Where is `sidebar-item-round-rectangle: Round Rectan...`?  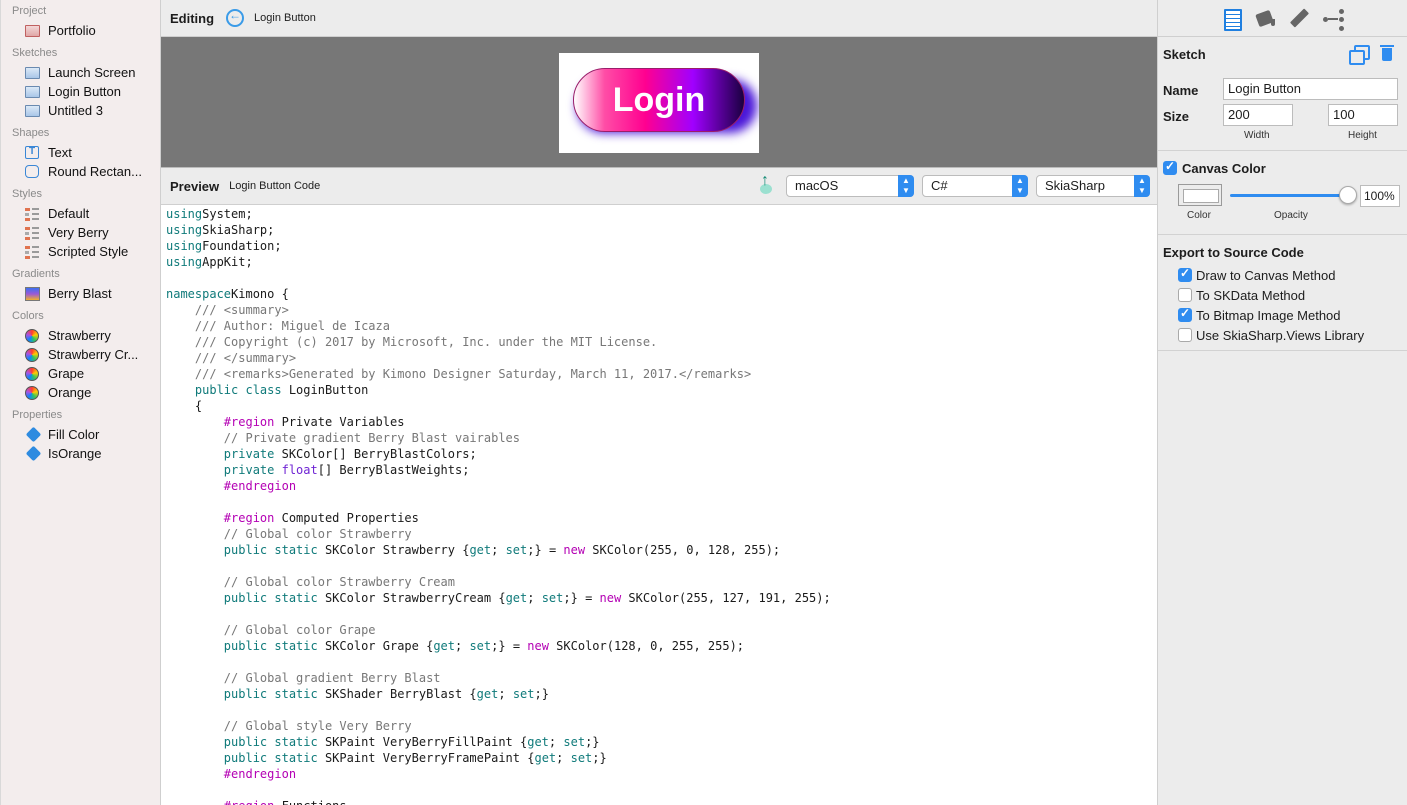 sidebar-item-round-rectangle: Round Rectan... is located at coordinates (80, 171).